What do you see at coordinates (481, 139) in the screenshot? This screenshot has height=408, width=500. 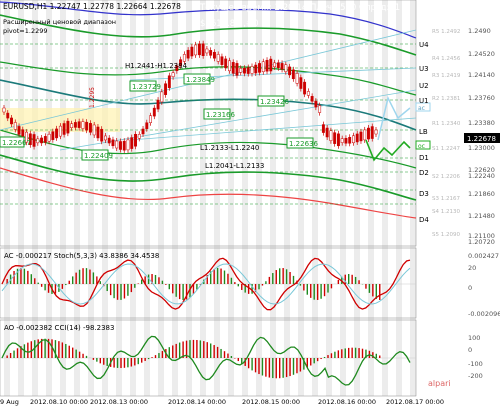 I see `current-price-label: 1.22678` at bounding box center [481, 139].